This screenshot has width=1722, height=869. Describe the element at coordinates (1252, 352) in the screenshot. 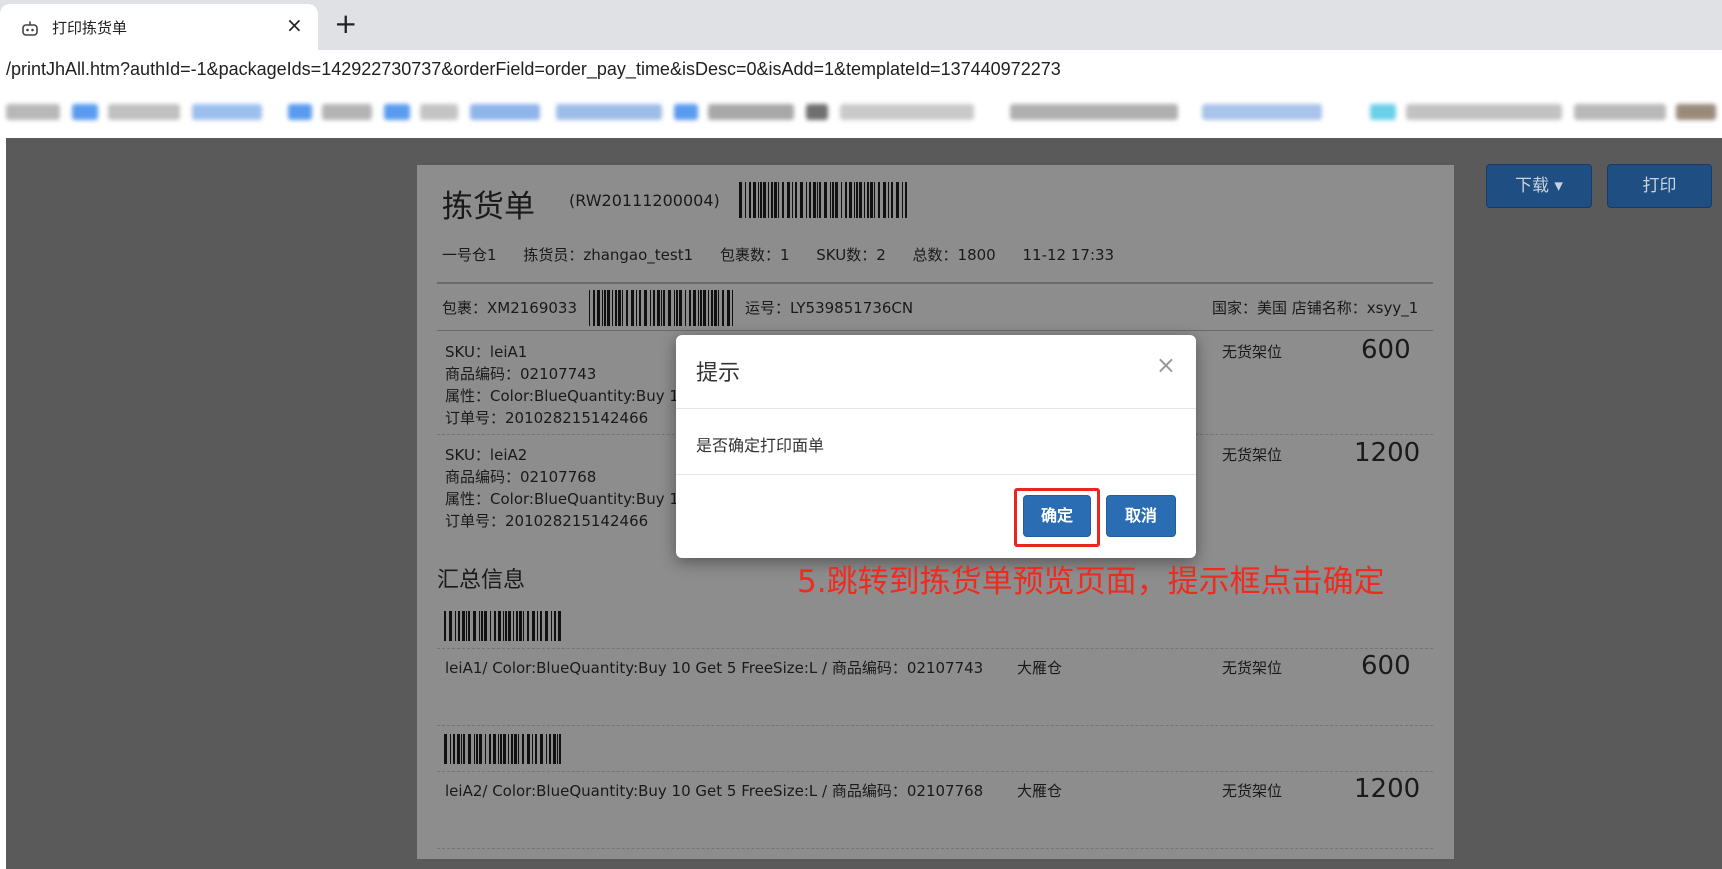

I see `item-shelf: 无货架位` at that location.